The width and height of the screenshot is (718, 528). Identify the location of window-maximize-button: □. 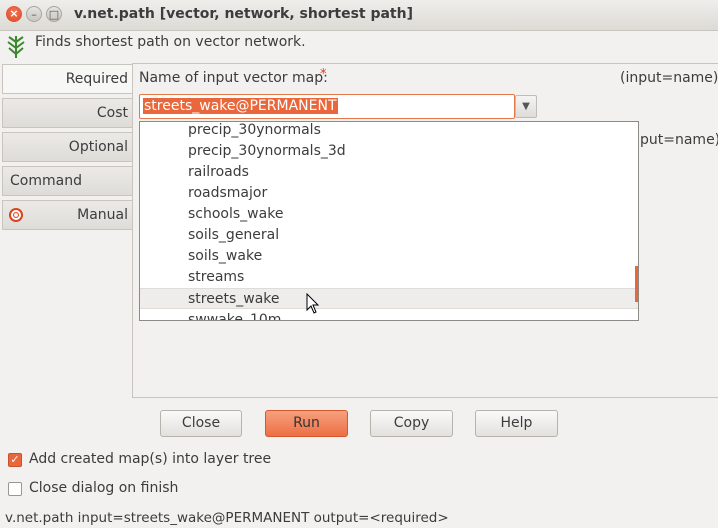
(54, 14).